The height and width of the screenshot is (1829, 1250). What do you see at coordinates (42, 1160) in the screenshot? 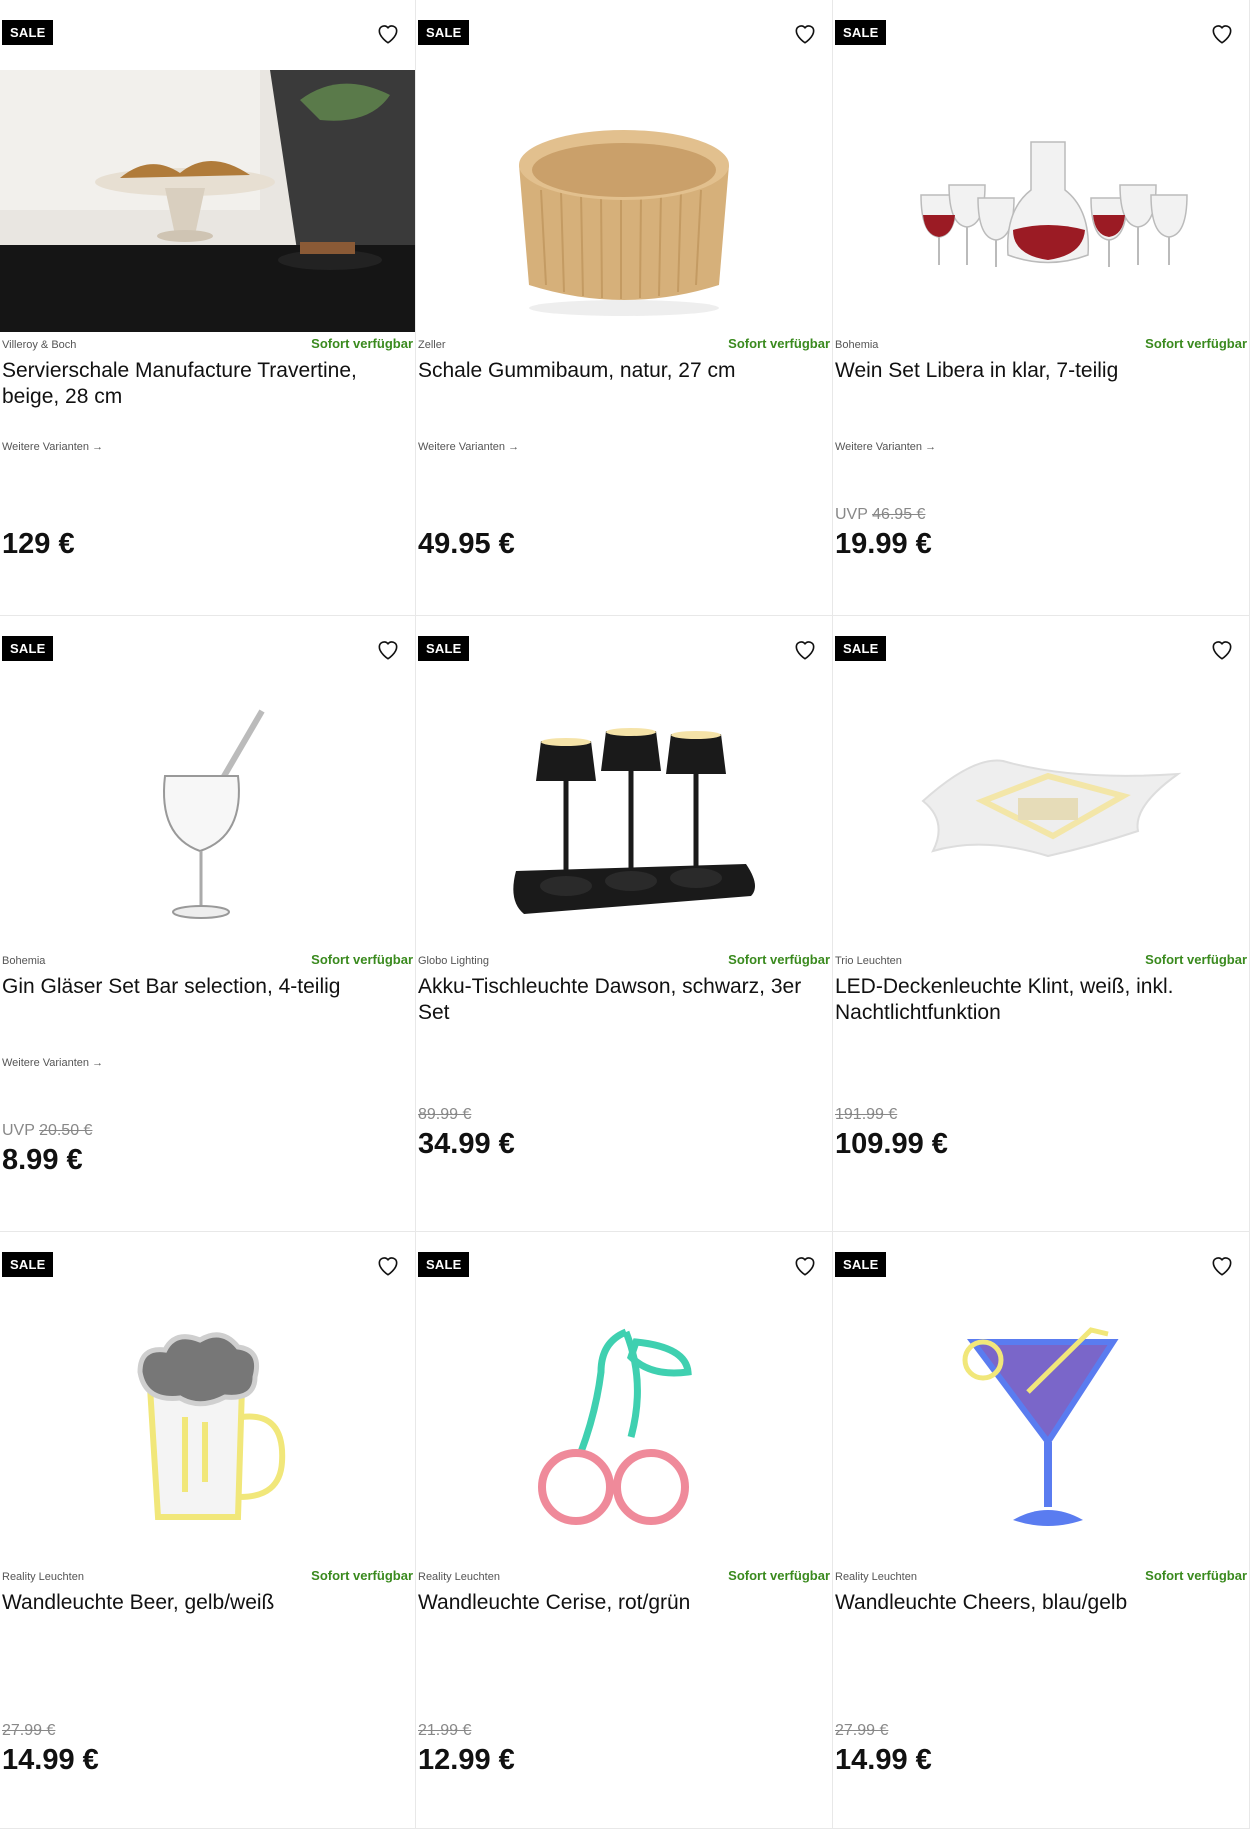
I see `price: 8.99 €` at bounding box center [42, 1160].